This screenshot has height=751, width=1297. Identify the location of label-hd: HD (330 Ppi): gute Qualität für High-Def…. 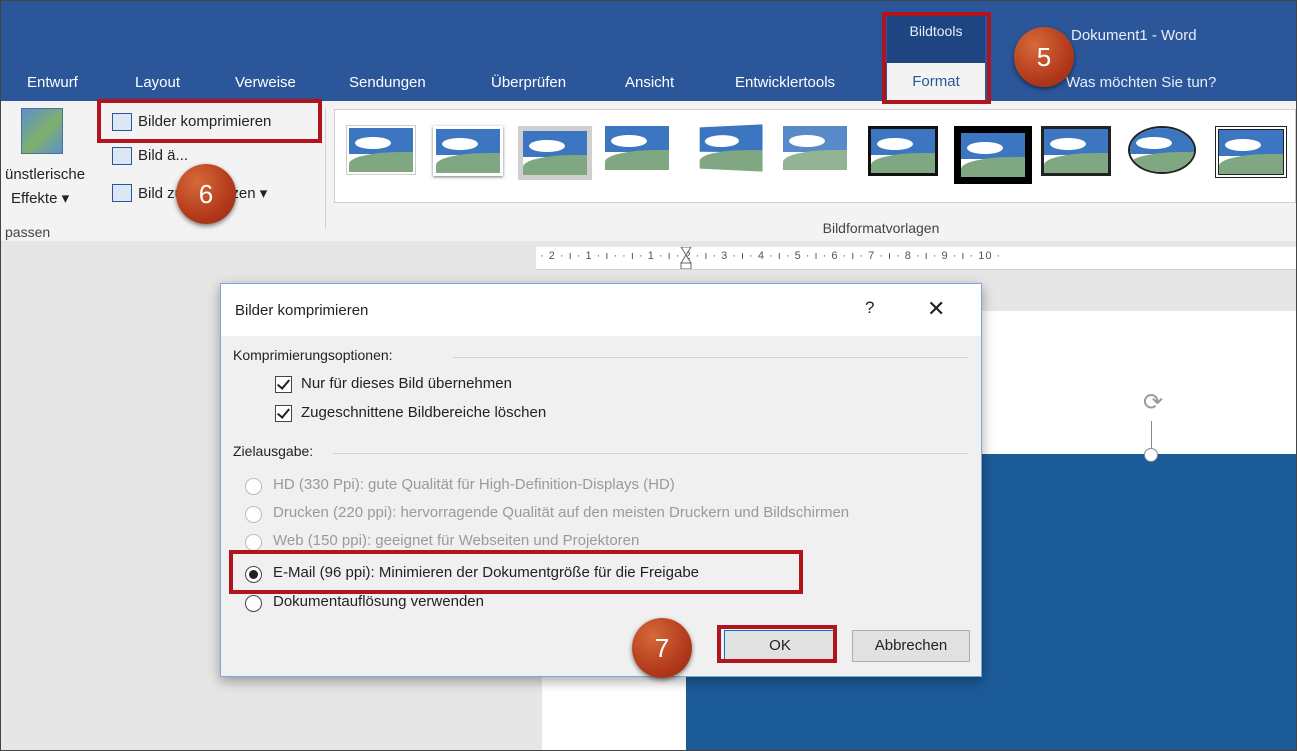
(474, 484).